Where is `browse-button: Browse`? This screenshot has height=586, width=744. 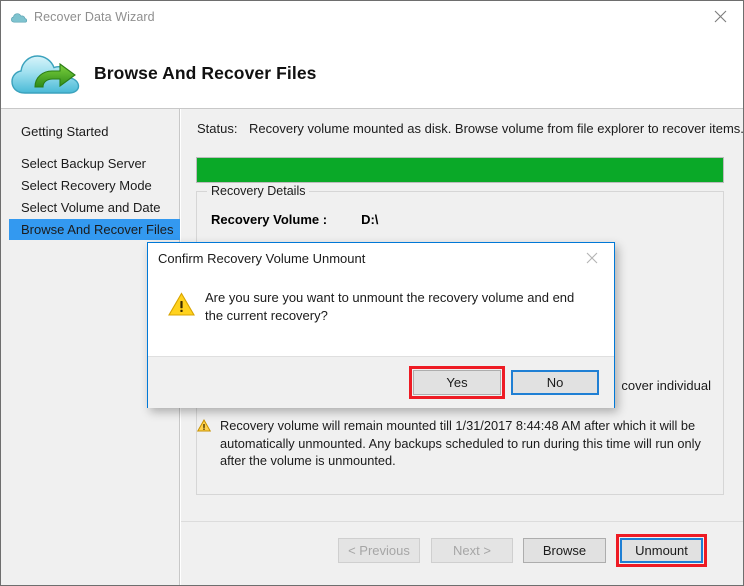 browse-button: Browse is located at coordinates (564, 550).